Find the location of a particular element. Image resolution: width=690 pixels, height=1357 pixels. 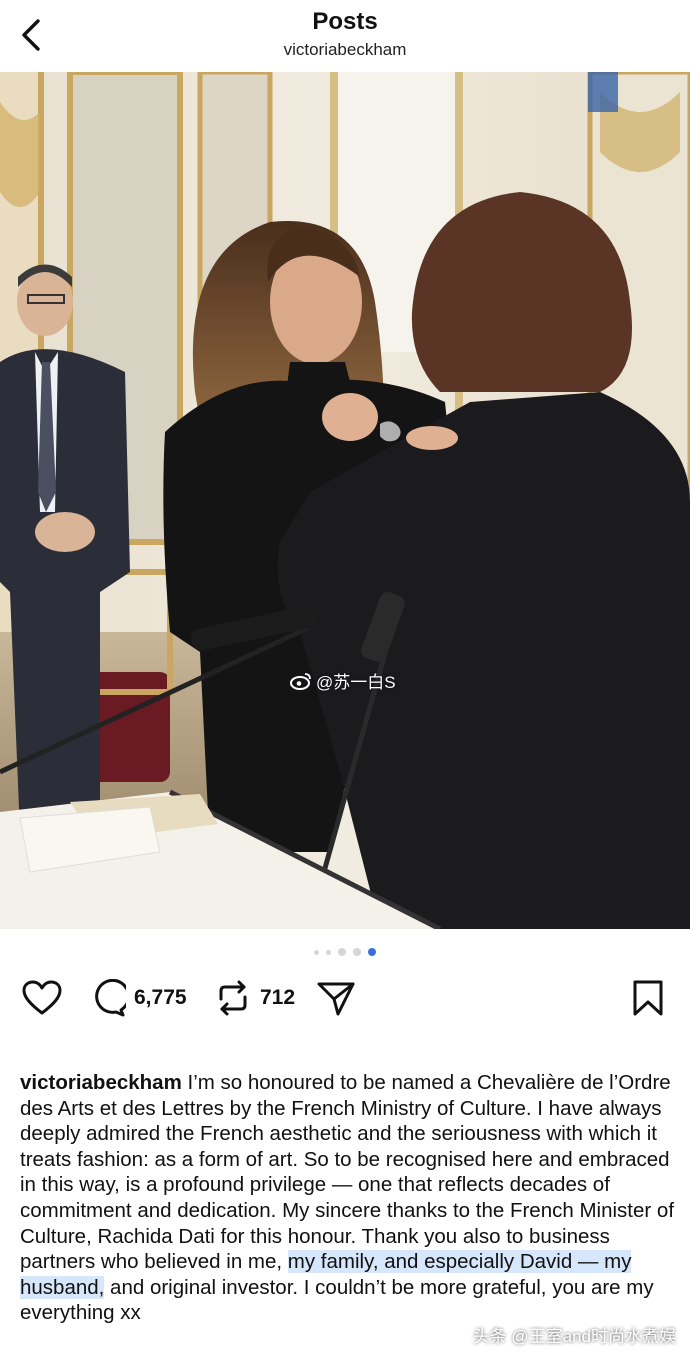

repost-count: 712 is located at coordinates (278, 997).